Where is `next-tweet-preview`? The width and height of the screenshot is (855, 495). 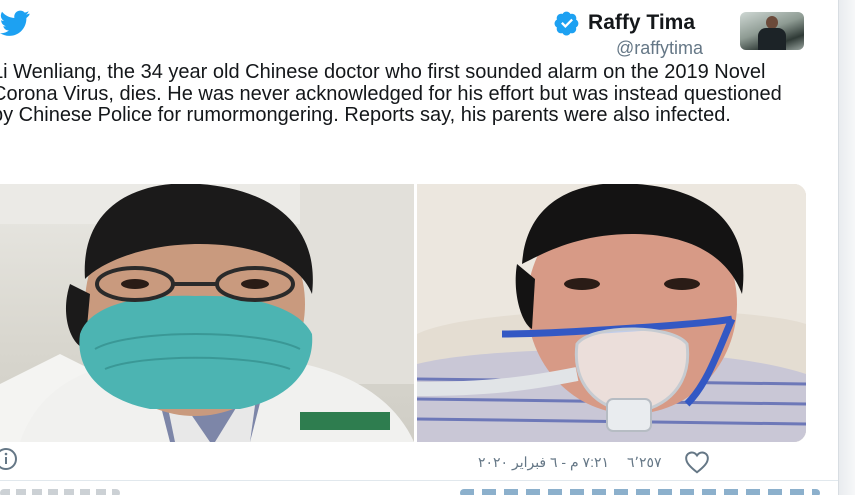
next-tweet-preview is located at coordinates (419, 490).